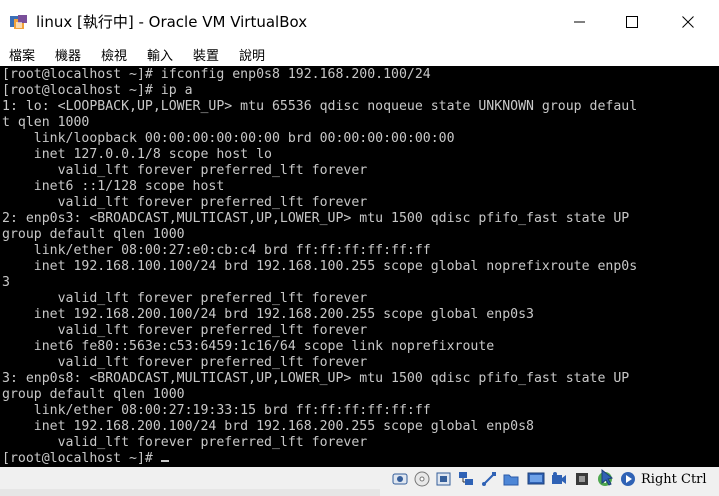 The height and width of the screenshot is (496, 719). I want to click on hard-disk-icon, so click(400, 479).